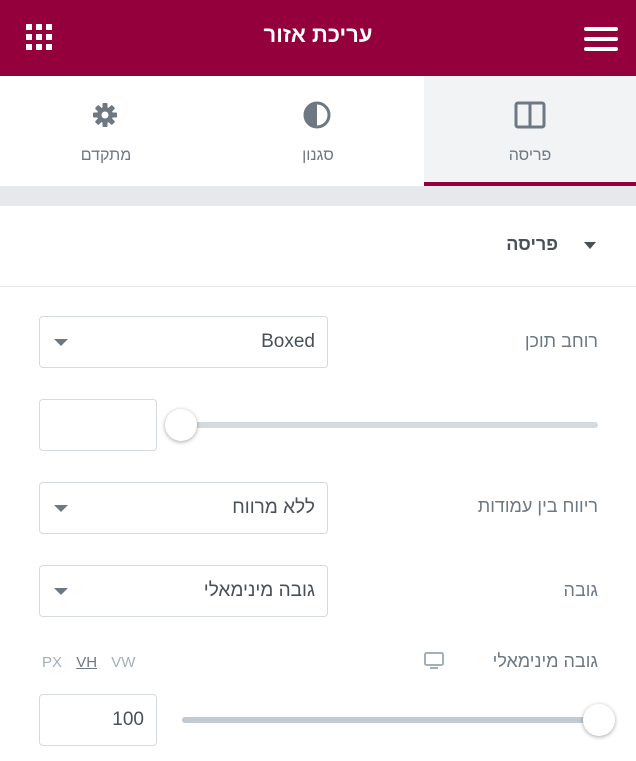 This screenshot has height=761, width=636. What do you see at coordinates (561, 341) in the screenshot?
I see `content-width-label: רוחב תוכן` at bounding box center [561, 341].